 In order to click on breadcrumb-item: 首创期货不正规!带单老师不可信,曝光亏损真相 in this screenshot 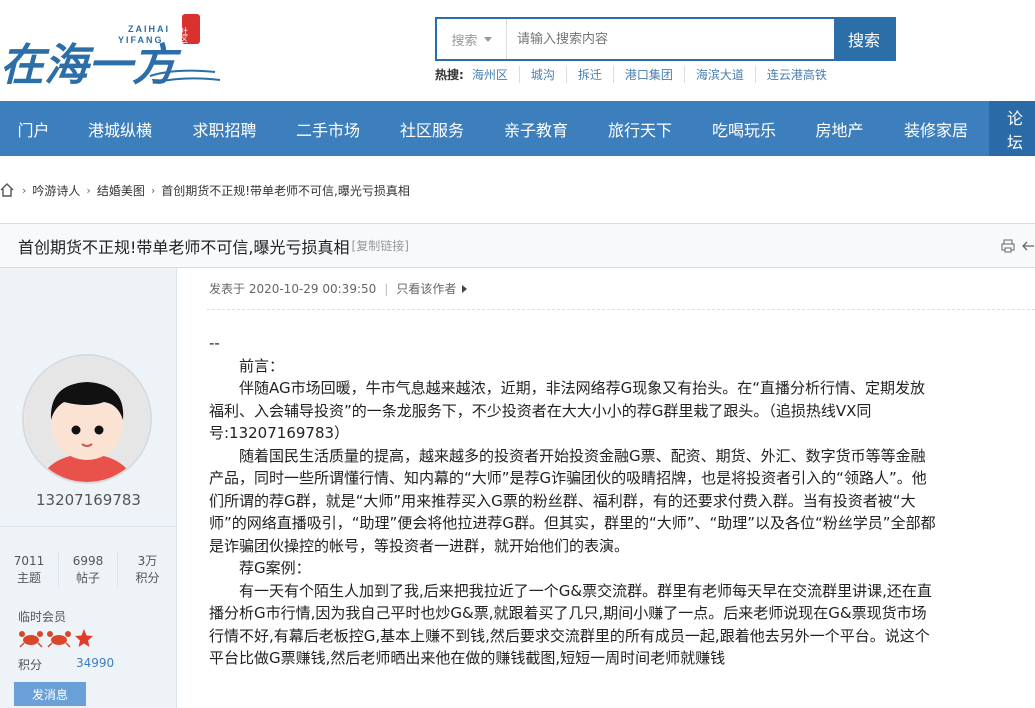, I will do `click(285, 190)`.